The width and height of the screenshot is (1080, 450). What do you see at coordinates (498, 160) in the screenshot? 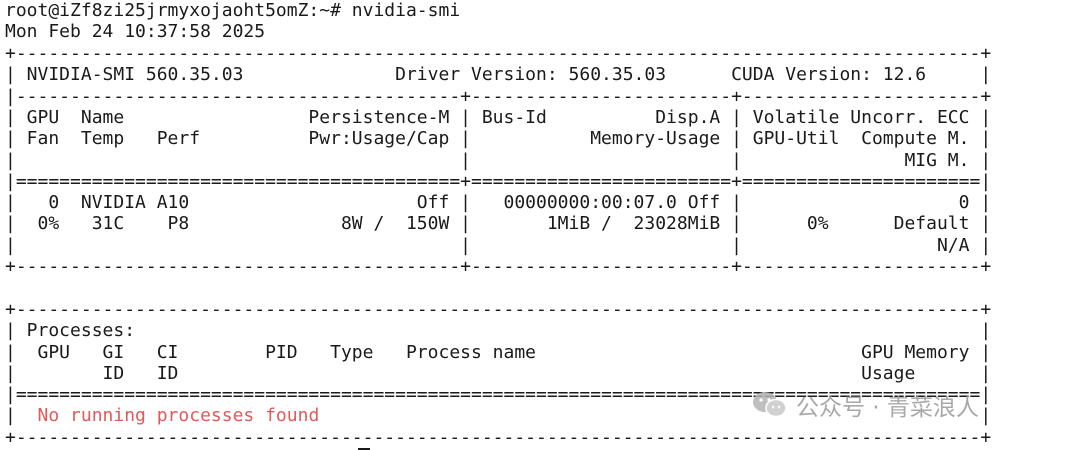
I see `gpu-table-column-header: | | | MIG M. |` at bounding box center [498, 160].